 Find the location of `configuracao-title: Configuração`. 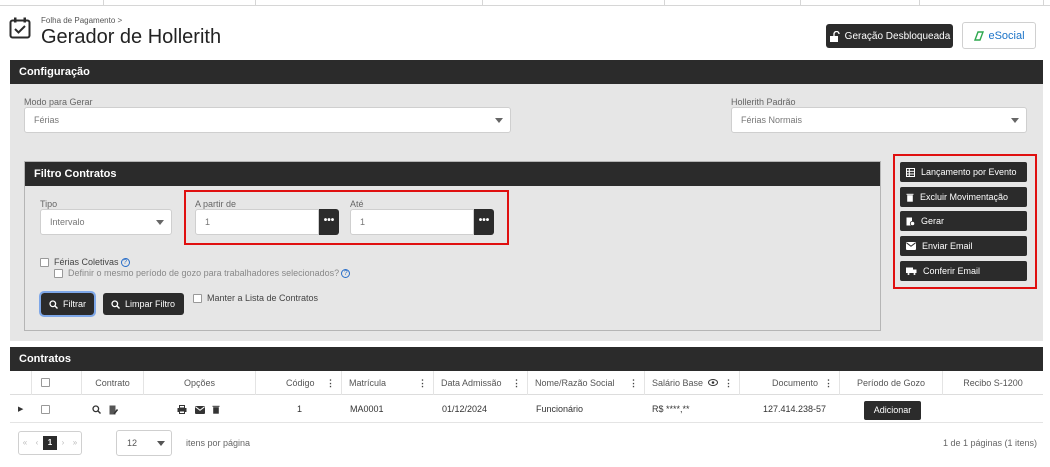

configuracao-title: Configuração is located at coordinates (526, 72).